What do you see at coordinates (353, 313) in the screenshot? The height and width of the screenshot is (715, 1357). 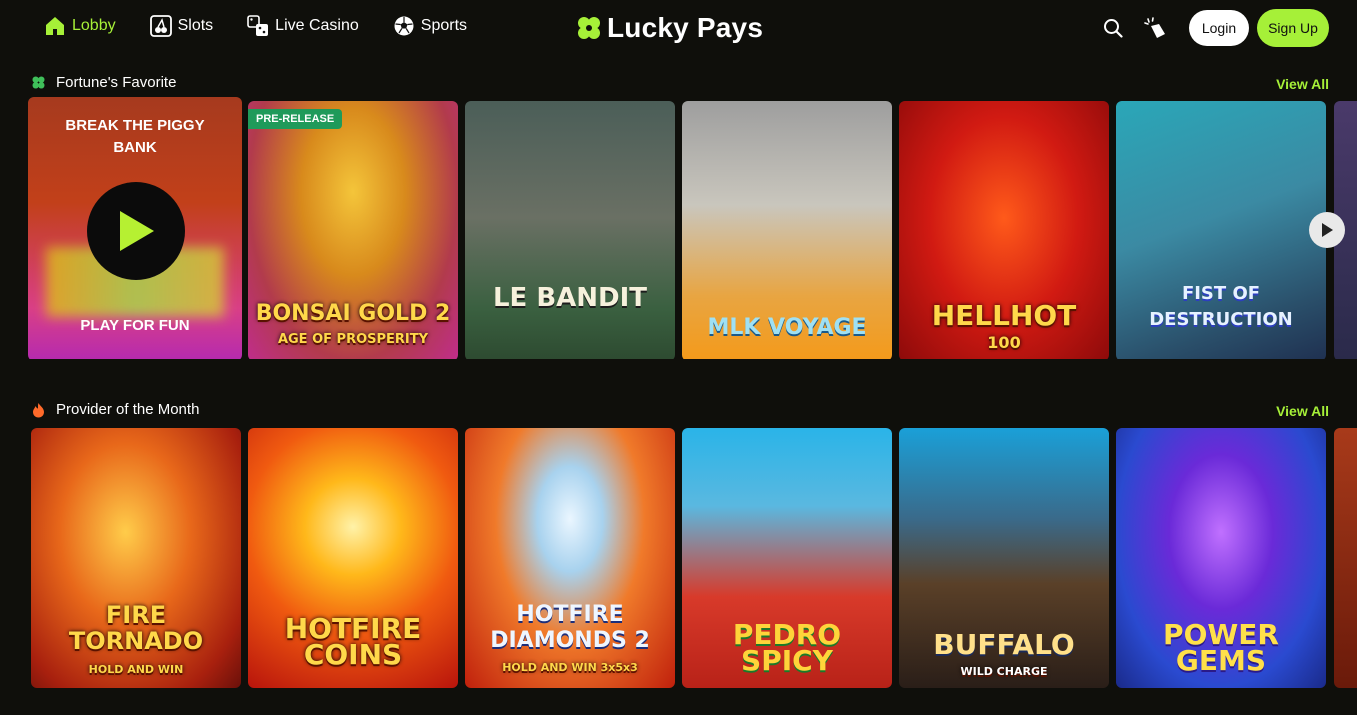 I see `game-title: BONSAI GOLD 2` at bounding box center [353, 313].